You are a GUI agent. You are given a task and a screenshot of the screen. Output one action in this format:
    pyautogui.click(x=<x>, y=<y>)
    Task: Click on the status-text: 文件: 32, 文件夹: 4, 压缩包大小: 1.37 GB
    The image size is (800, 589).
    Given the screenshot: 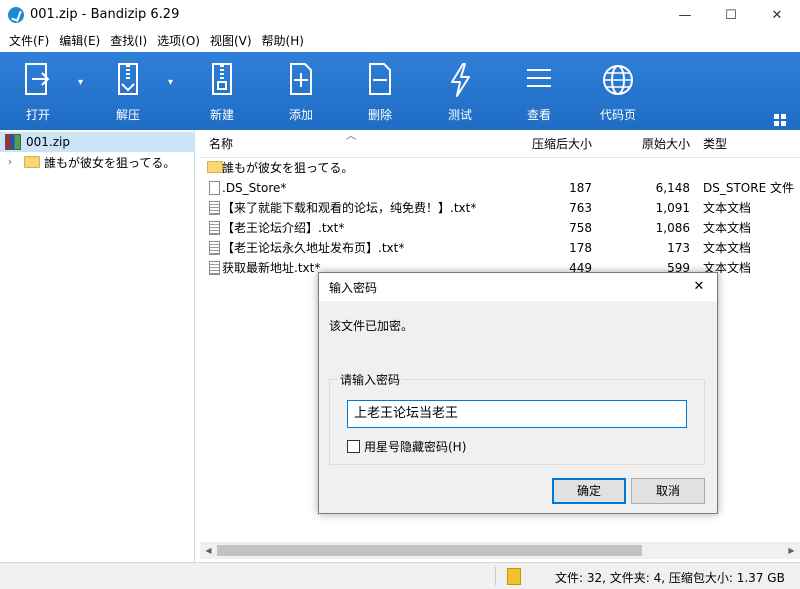 What is the action you would take?
    pyautogui.click(x=670, y=578)
    